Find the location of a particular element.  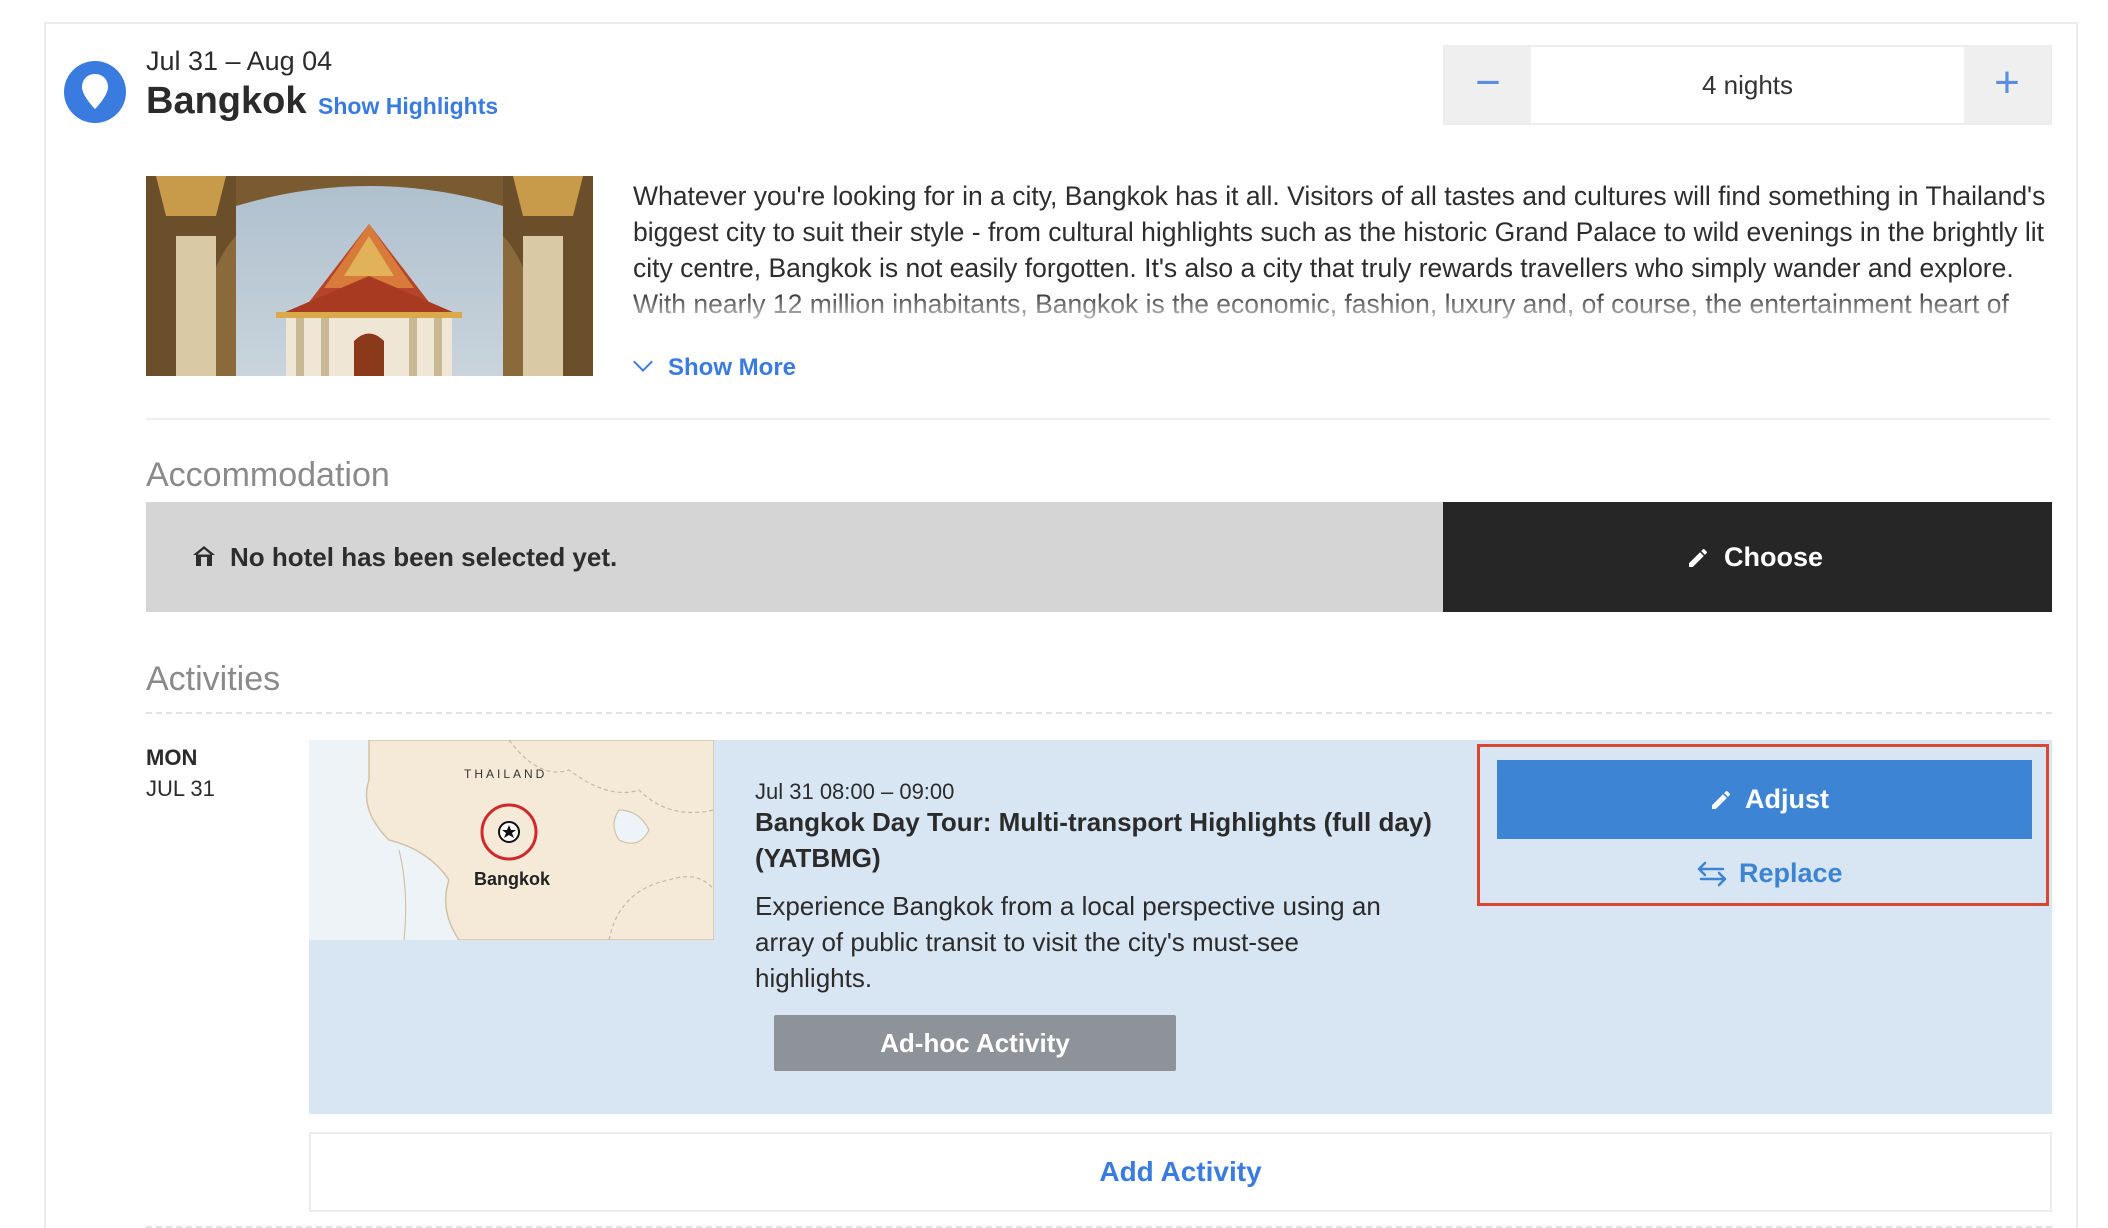

activity-time: Jul 31 08:00 – 09:00 is located at coordinates (855, 791).